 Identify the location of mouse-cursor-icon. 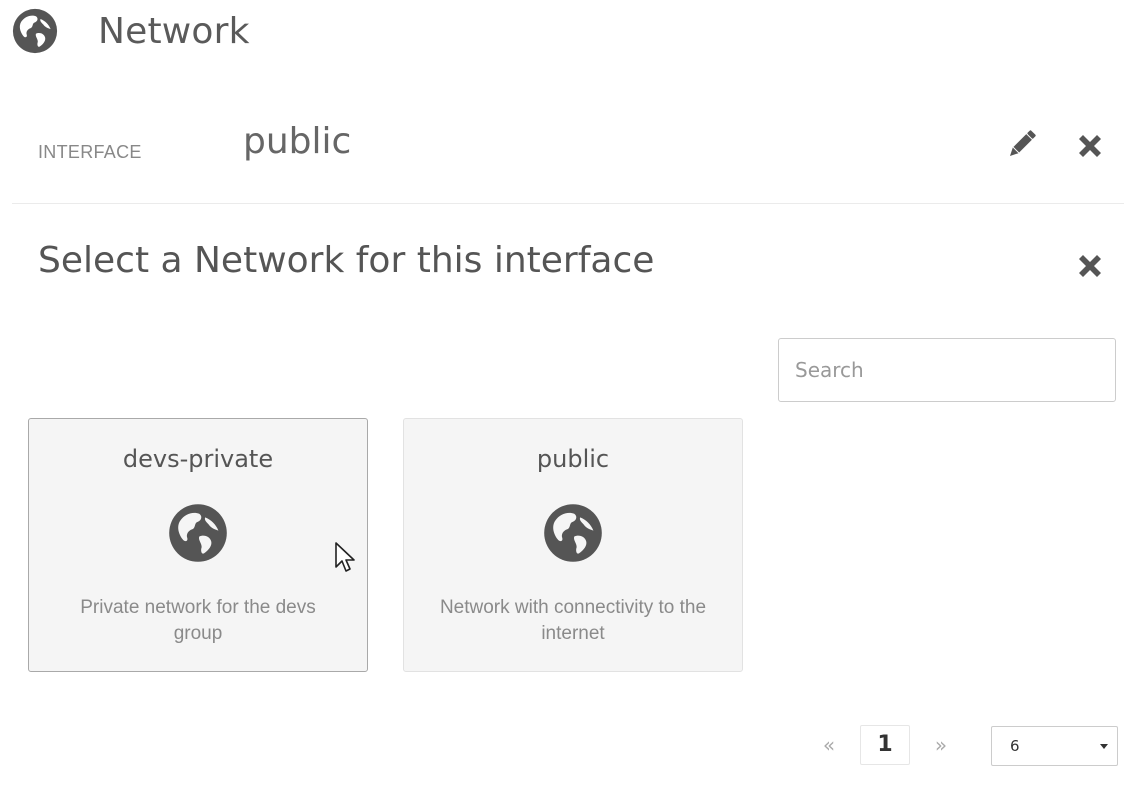
(345, 558).